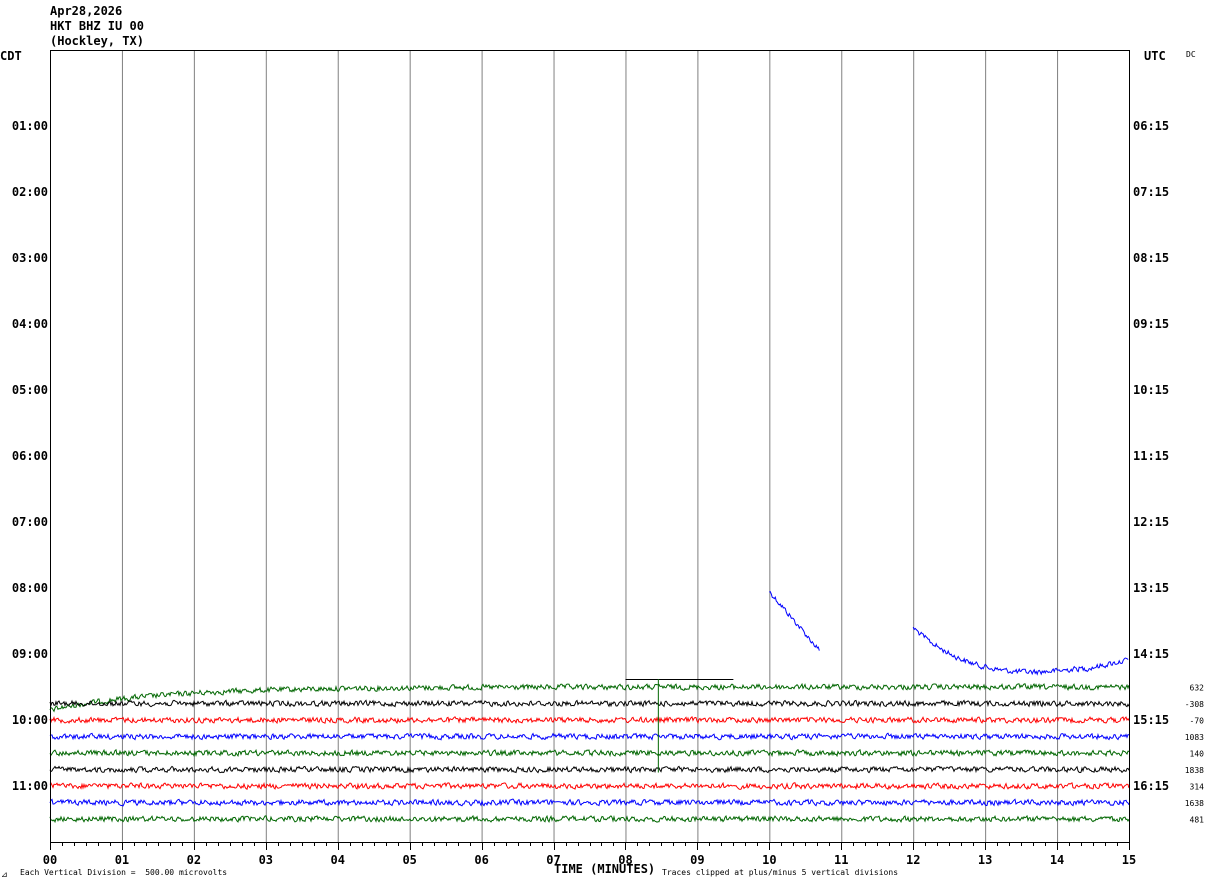 The width and height of the screenshot is (1210, 886). Describe the element at coordinates (30, 654) in the screenshot. I see `left-hour-label: 09:00` at that location.